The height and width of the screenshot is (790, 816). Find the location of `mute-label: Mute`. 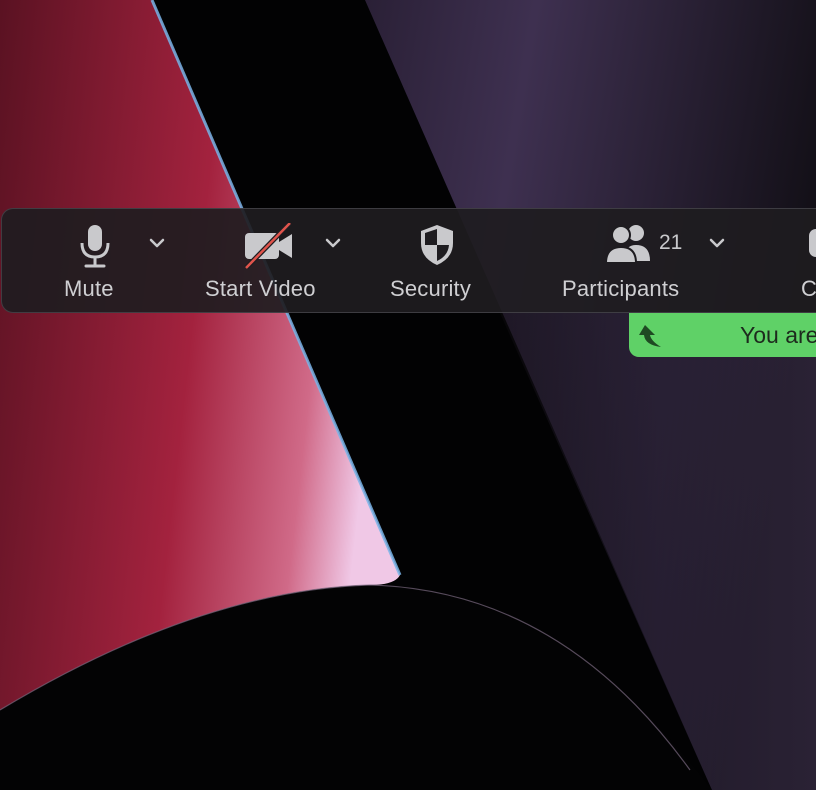

mute-label: Mute is located at coordinates (89, 288).